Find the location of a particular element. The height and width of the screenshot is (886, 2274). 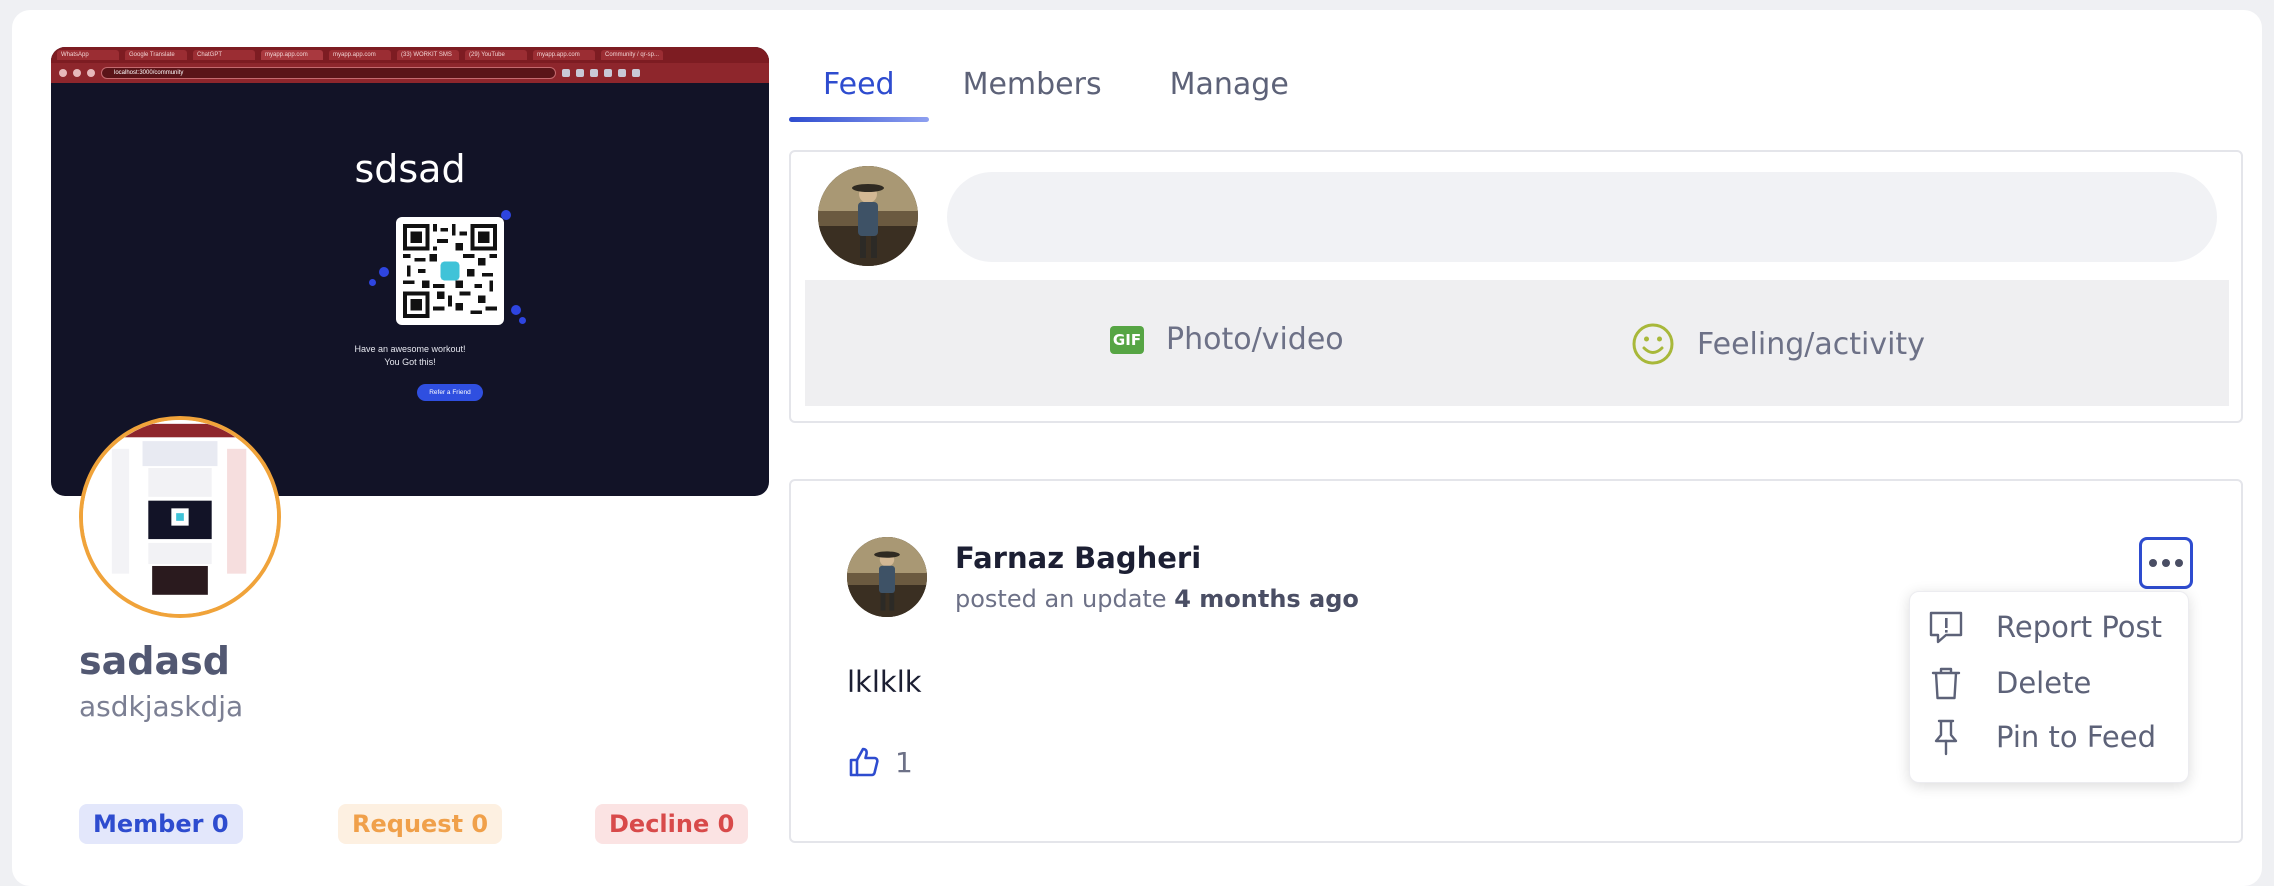

cover-title: sdsad is located at coordinates (410, 169).